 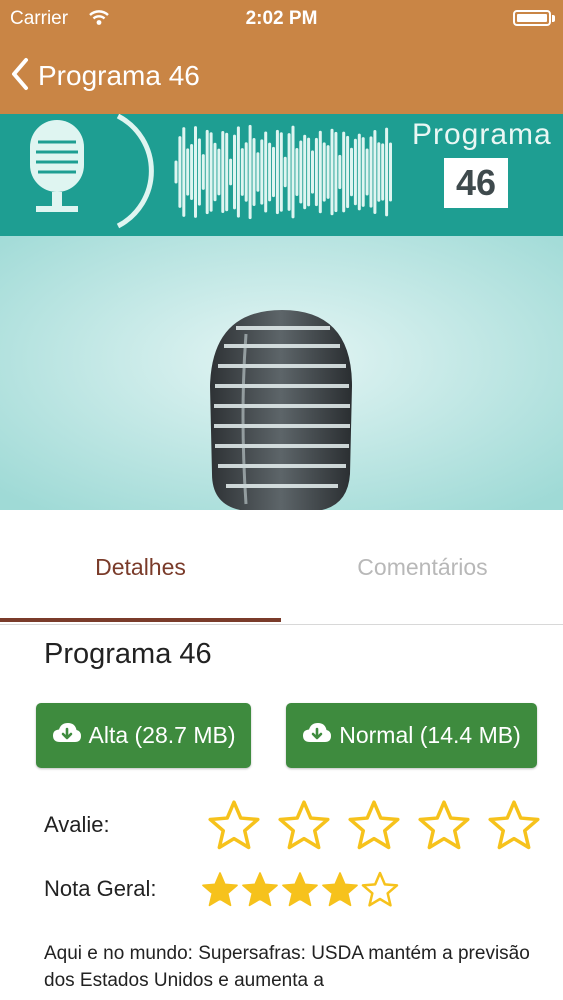 What do you see at coordinates (482, 134) in the screenshot?
I see `hero-program-label: Programa` at bounding box center [482, 134].